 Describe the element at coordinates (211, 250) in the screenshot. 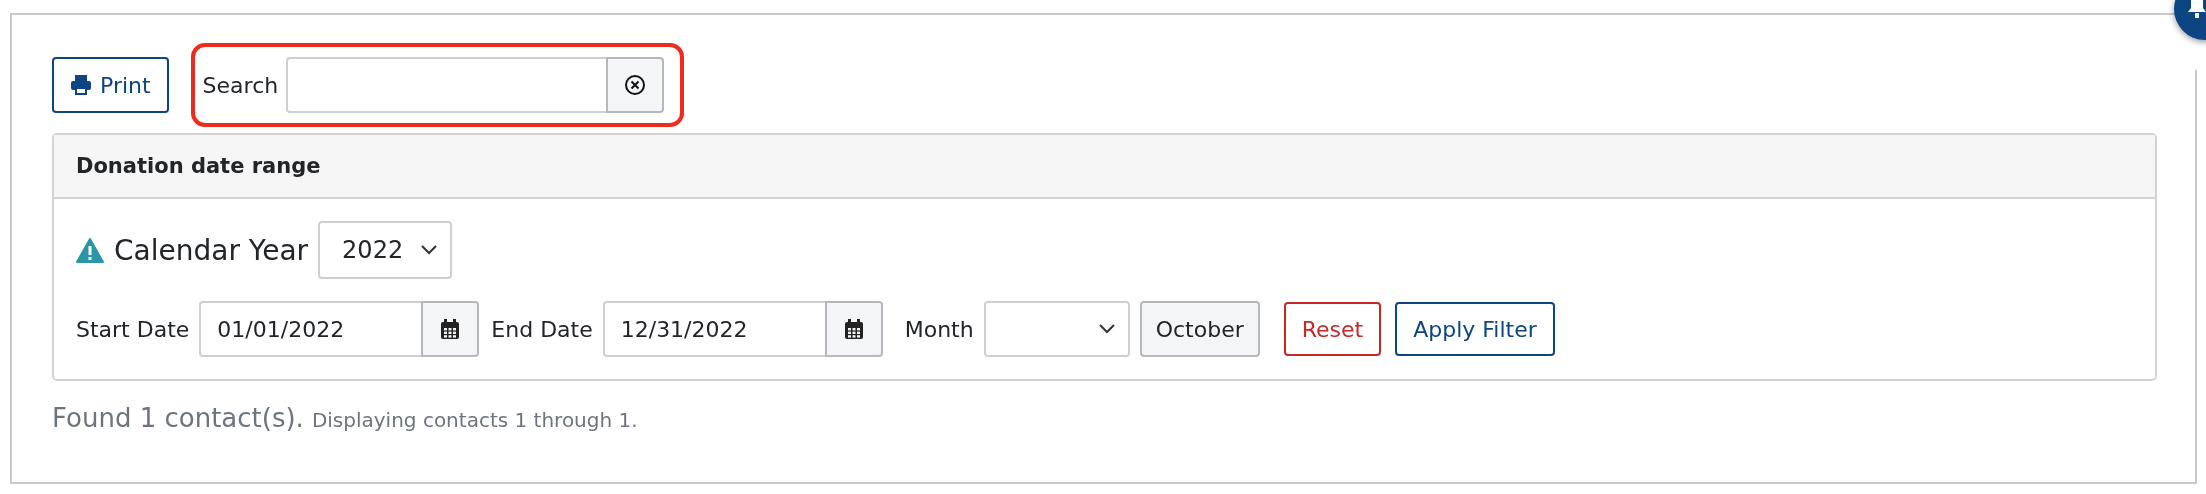

I see `calendar-year-label: Calendar Year` at that location.